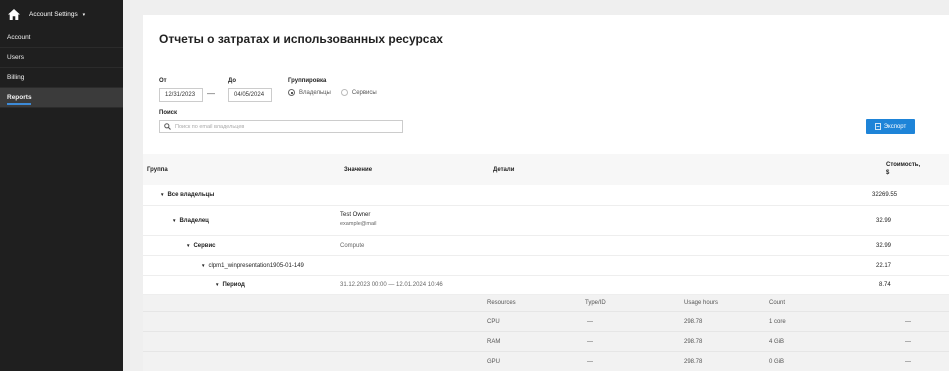 This screenshot has height=371, width=949. What do you see at coordinates (777, 362) in the screenshot?
I see `detail-count: 0 GiB` at bounding box center [777, 362].